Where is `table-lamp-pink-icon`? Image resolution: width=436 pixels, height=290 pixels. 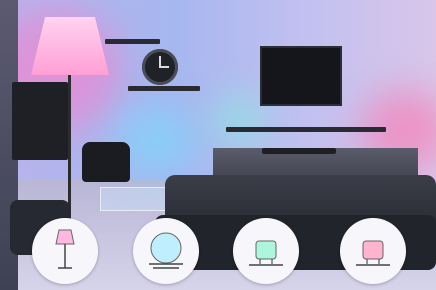
table-lamp-pink-icon is located at coordinates (373, 253).